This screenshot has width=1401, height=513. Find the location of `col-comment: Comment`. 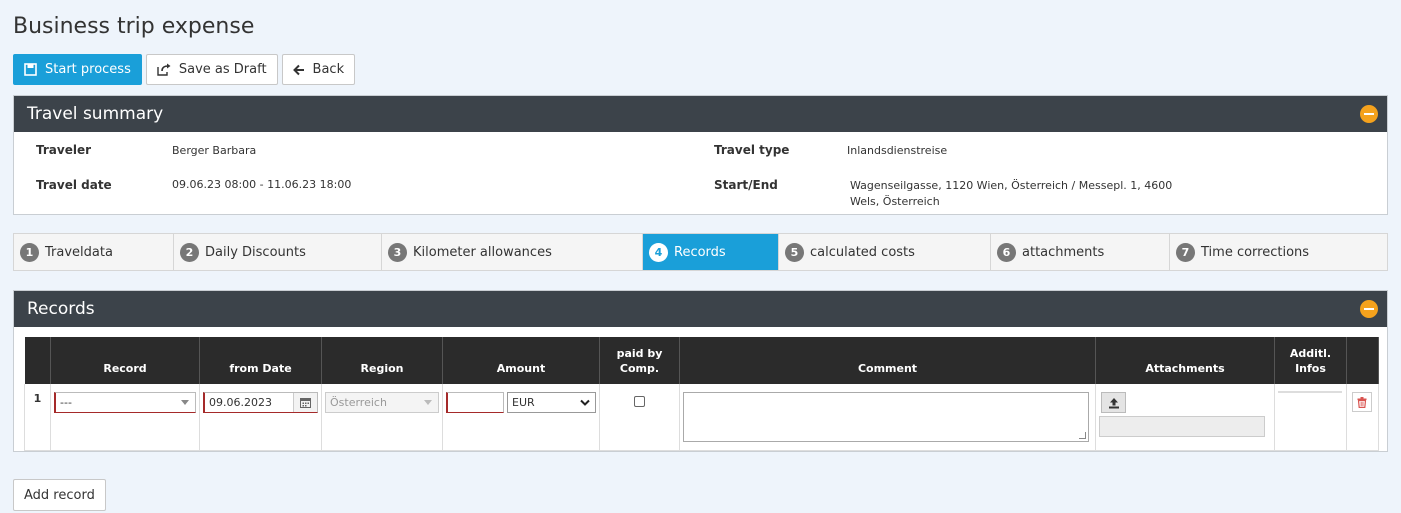

col-comment: Comment is located at coordinates (887, 360).